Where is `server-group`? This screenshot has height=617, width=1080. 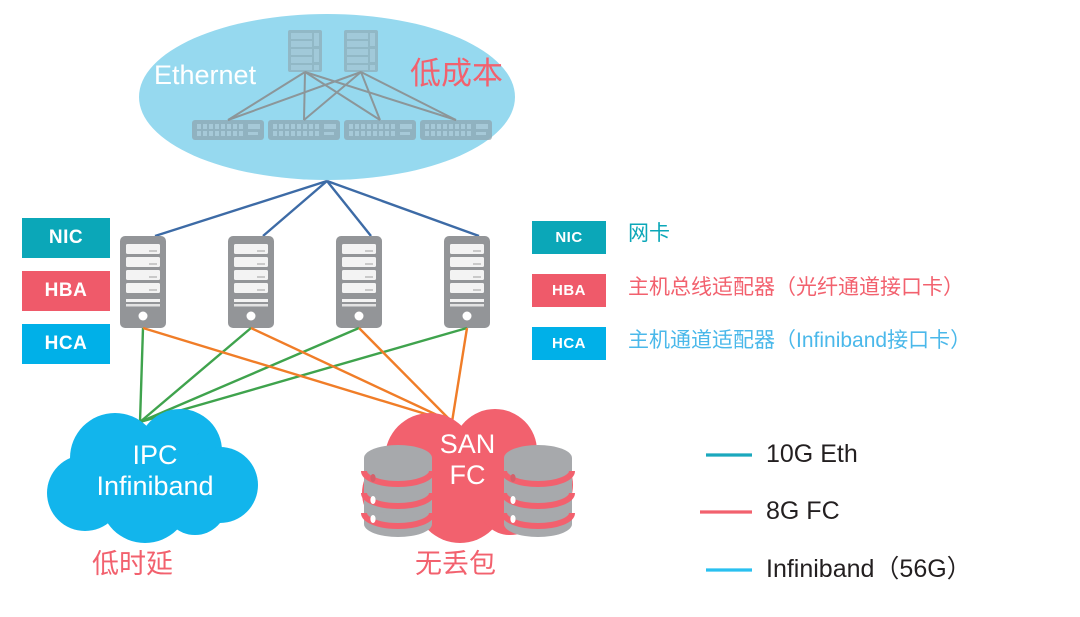 server-group is located at coordinates (305, 282).